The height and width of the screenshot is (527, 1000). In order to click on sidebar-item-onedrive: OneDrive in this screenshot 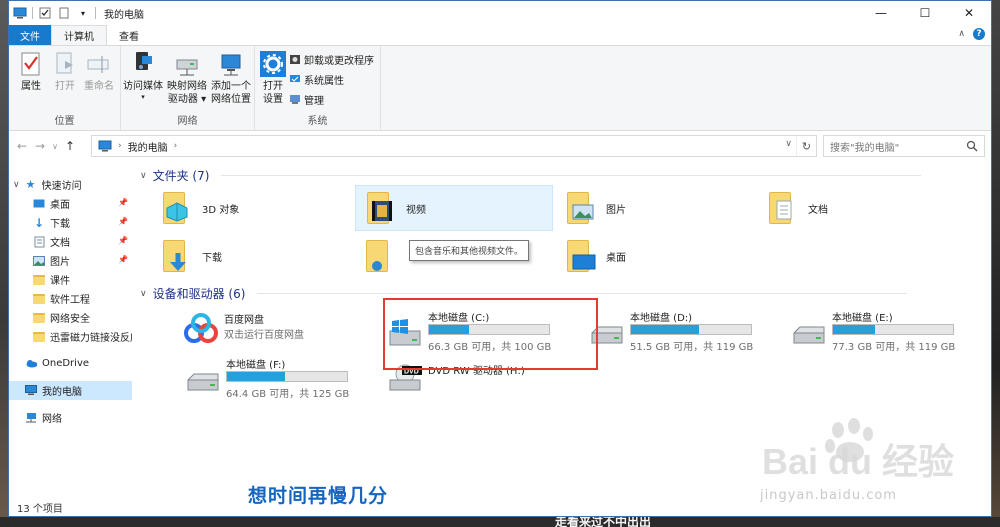, I will do `click(70, 363)`.